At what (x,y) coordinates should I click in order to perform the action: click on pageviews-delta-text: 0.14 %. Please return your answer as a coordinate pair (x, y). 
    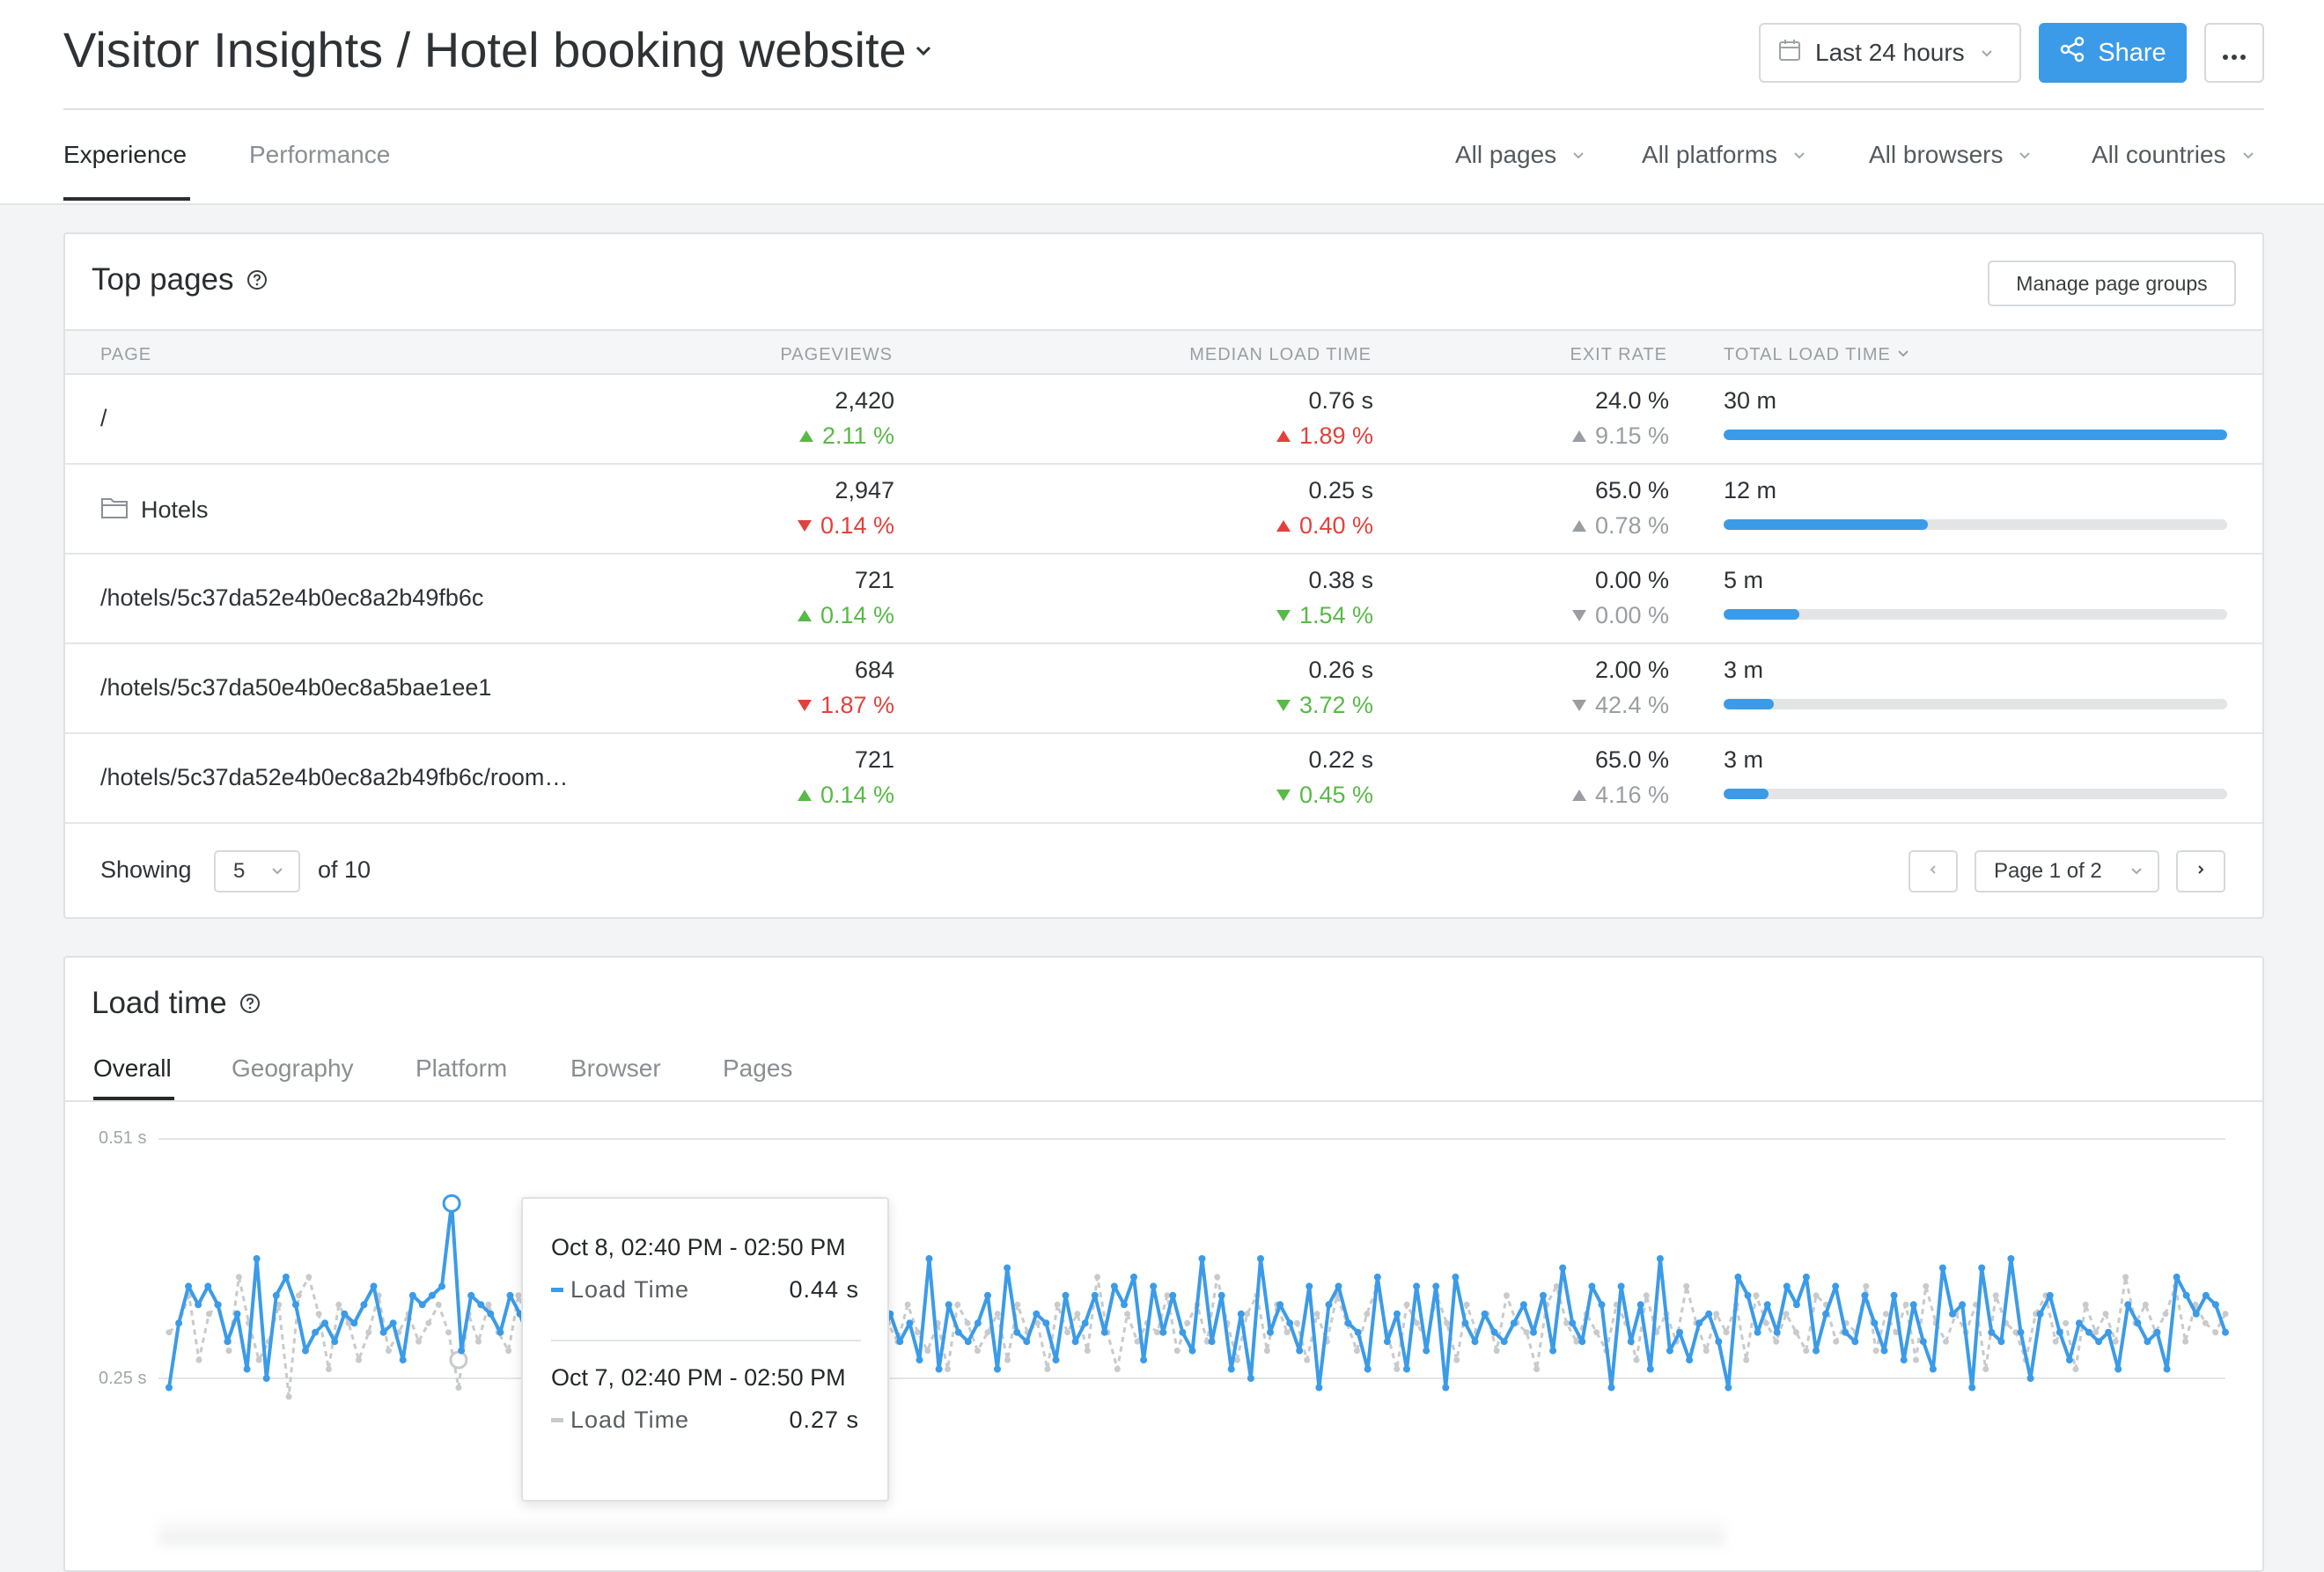
    Looking at the image, I should click on (857, 795).